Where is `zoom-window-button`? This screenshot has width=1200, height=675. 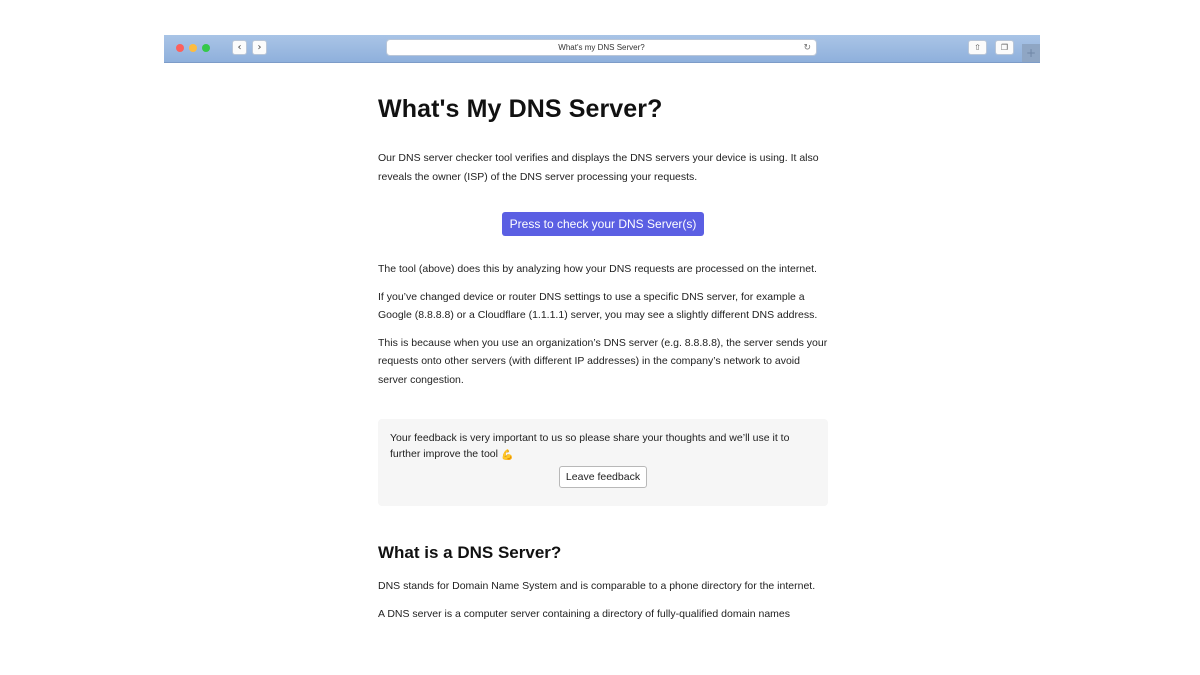
zoom-window-button is located at coordinates (206, 48).